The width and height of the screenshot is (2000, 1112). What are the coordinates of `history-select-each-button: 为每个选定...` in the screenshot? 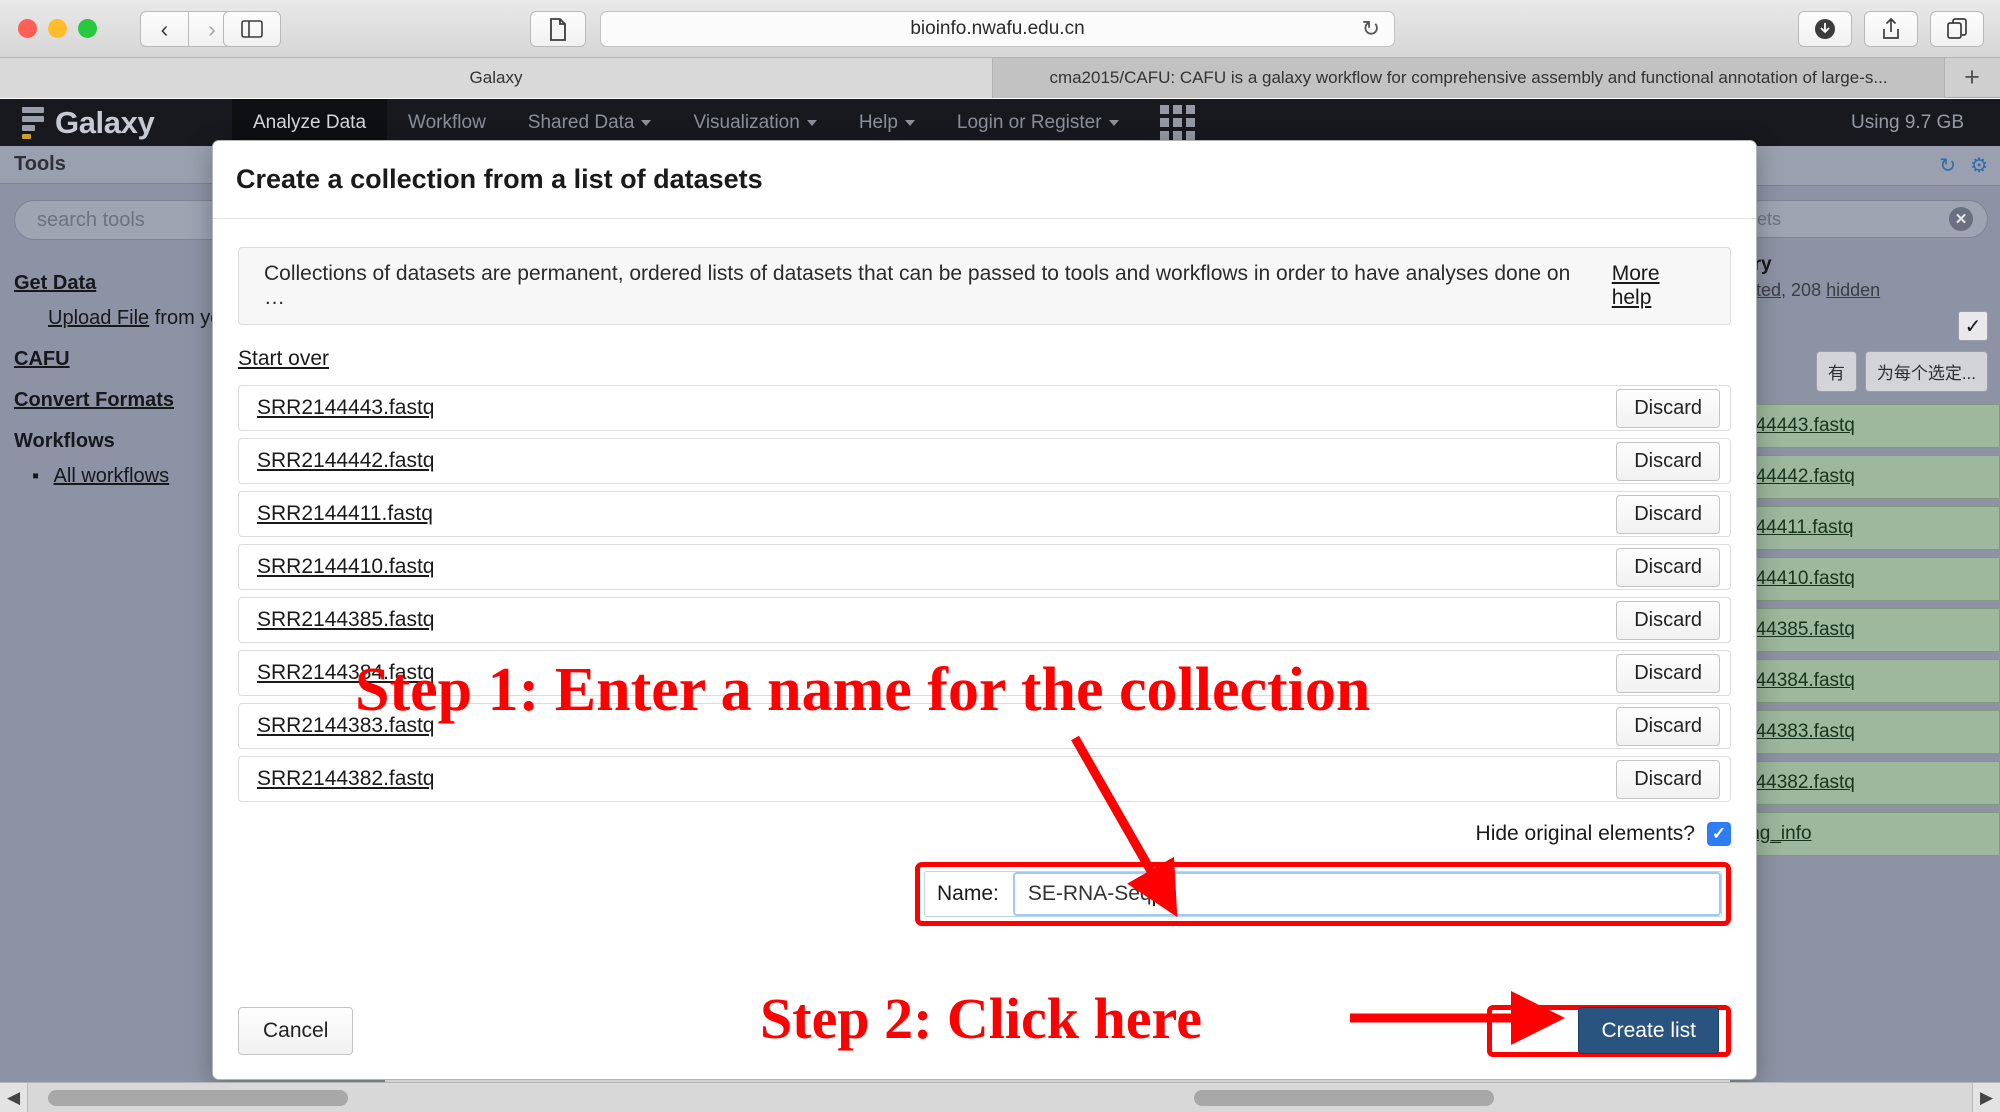 It's located at (1926, 371).